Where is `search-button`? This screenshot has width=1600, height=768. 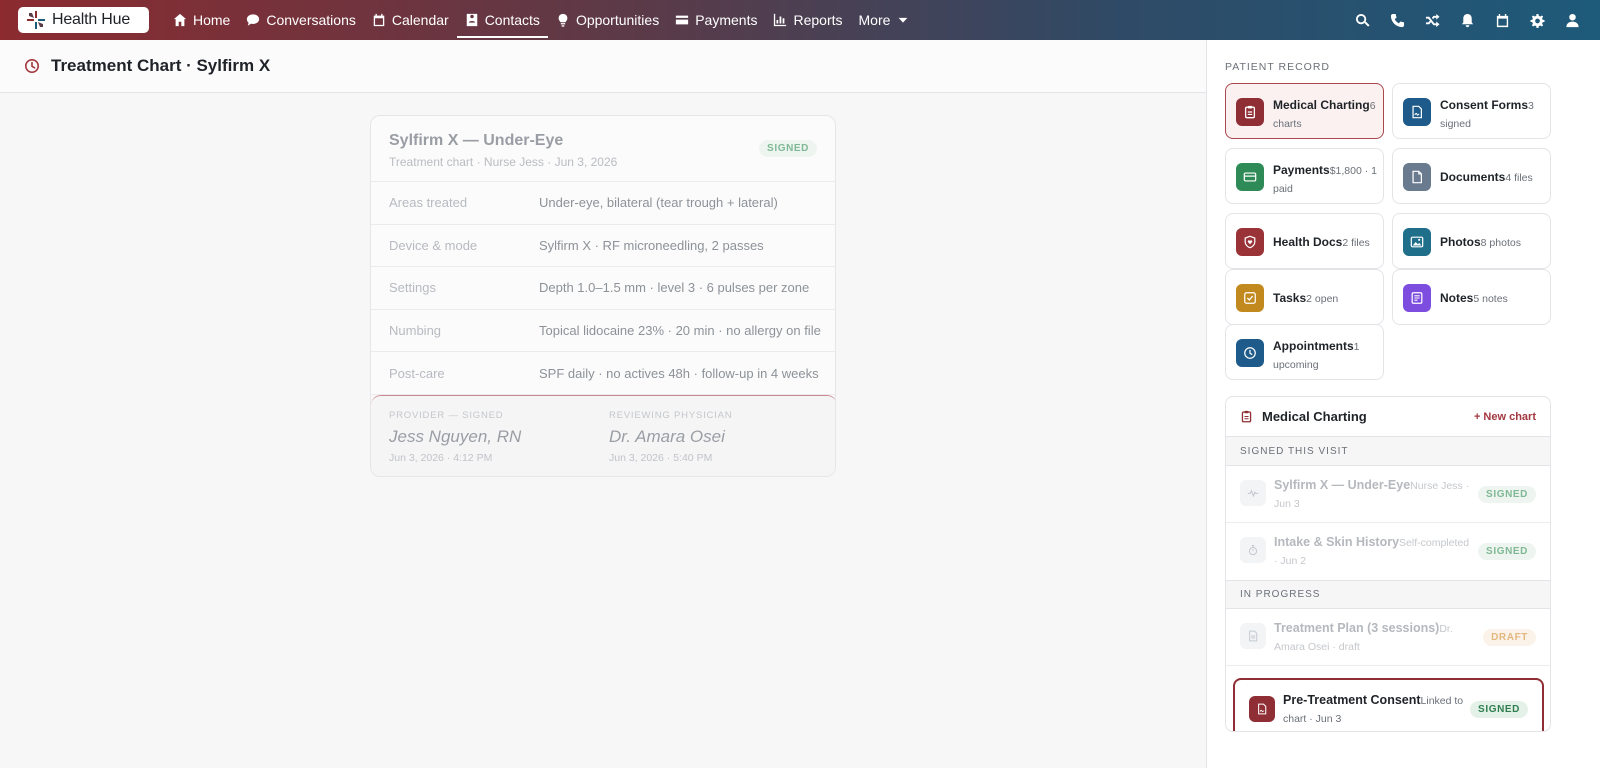 search-button is located at coordinates (1362, 20).